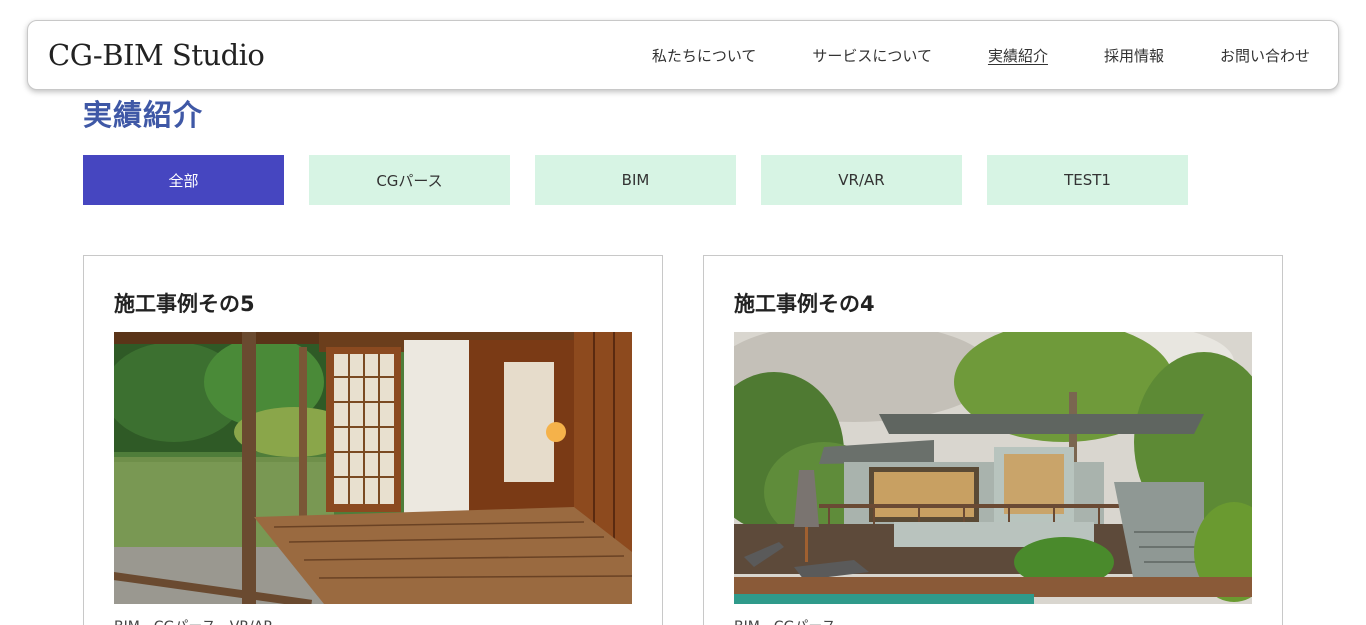 Image resolution: width=1366 pixels, height=625 pixels. I want to click on card-tags: BIM、CGパース, so click(785, 620).